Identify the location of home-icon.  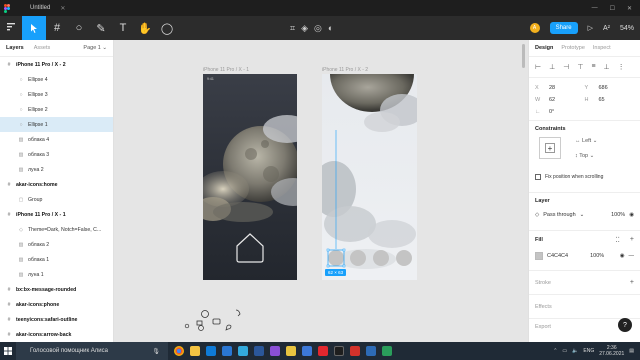
(250, 248).